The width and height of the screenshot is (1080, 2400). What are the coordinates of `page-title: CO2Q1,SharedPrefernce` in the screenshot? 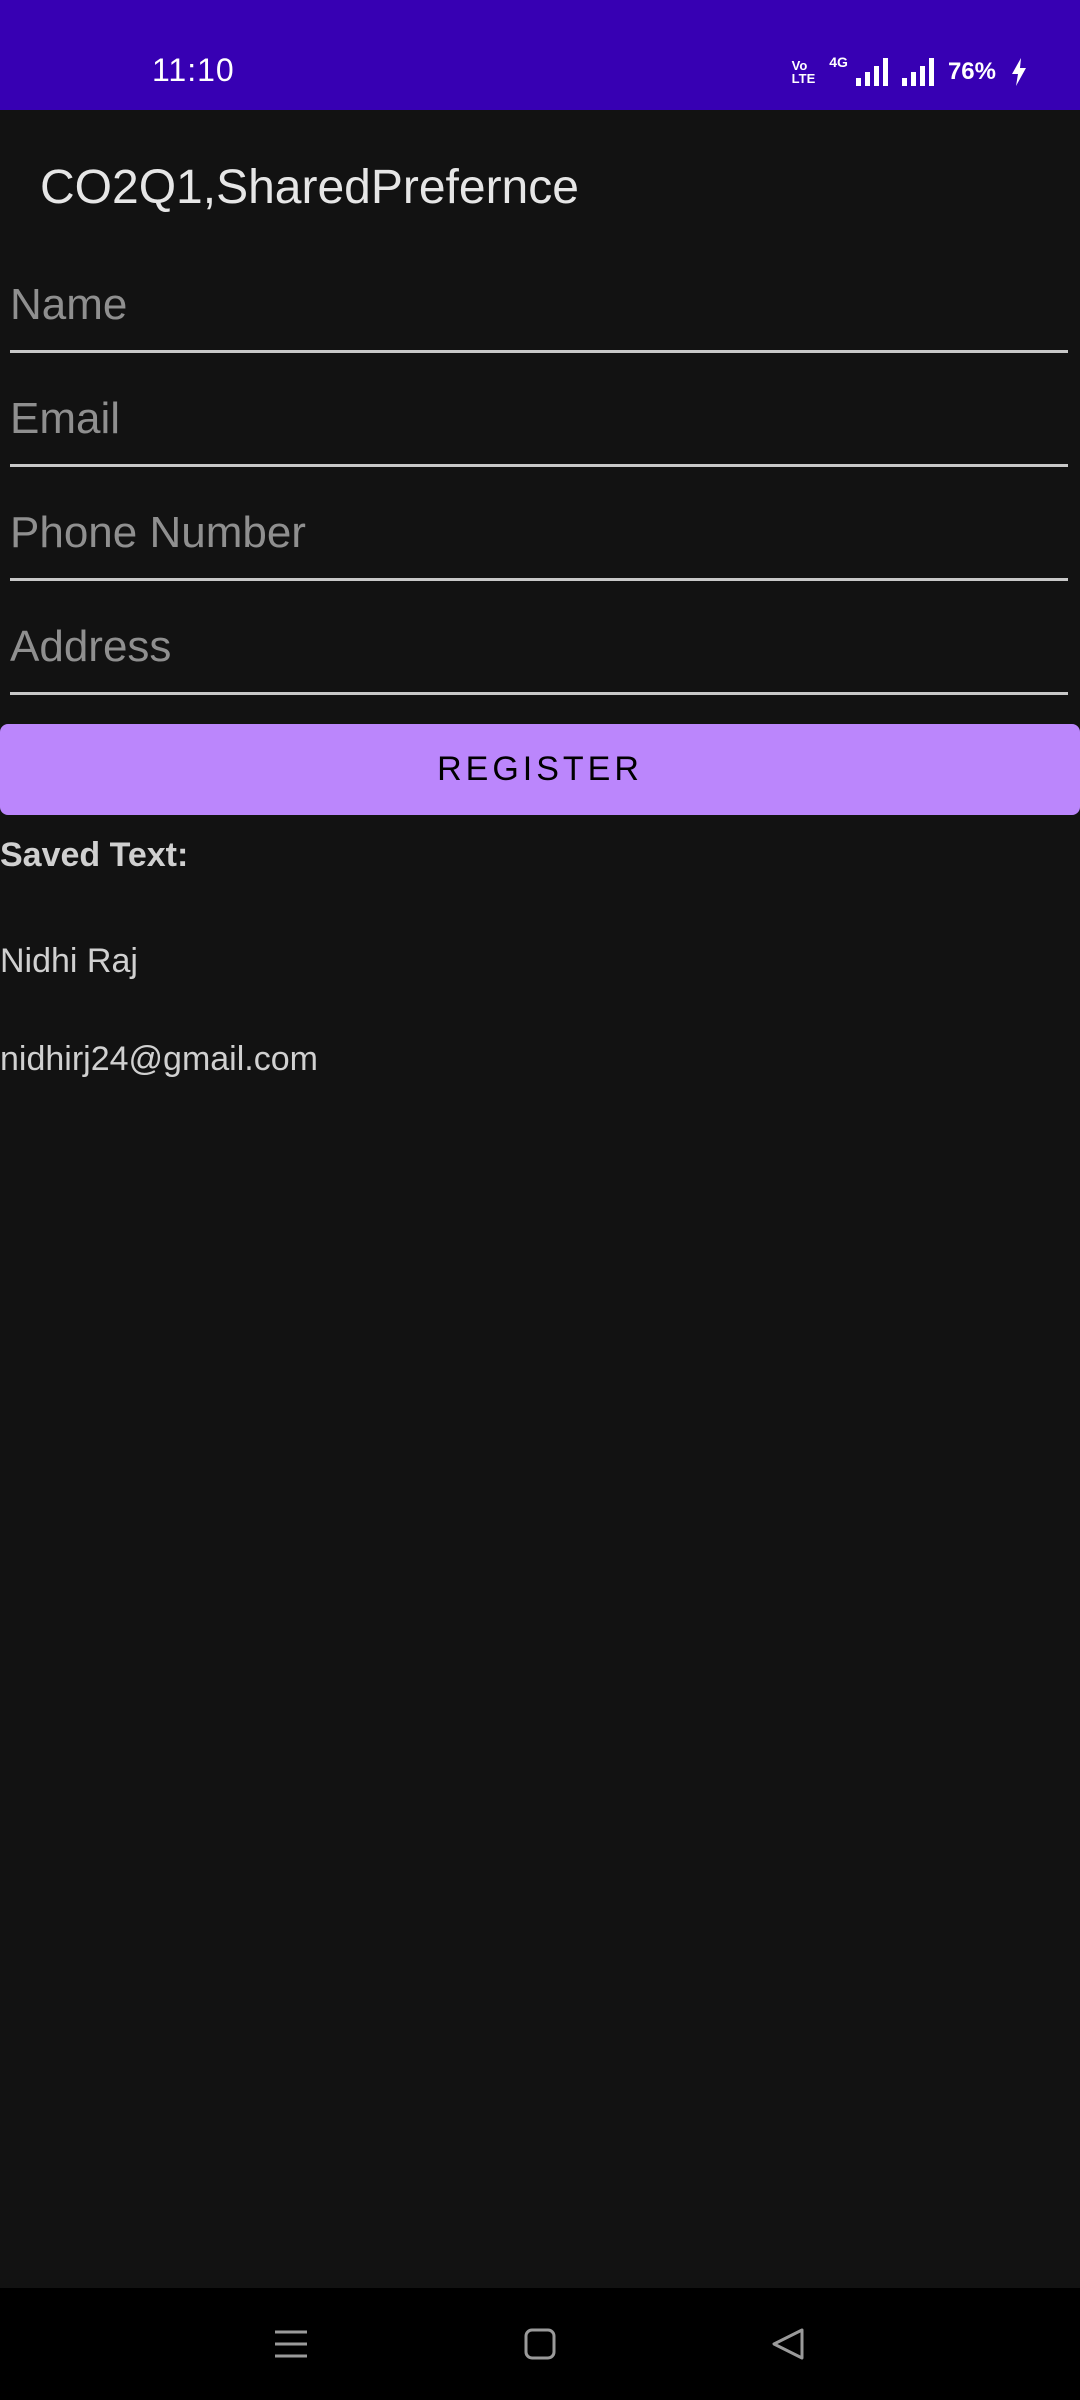 It's located at (309, 187).